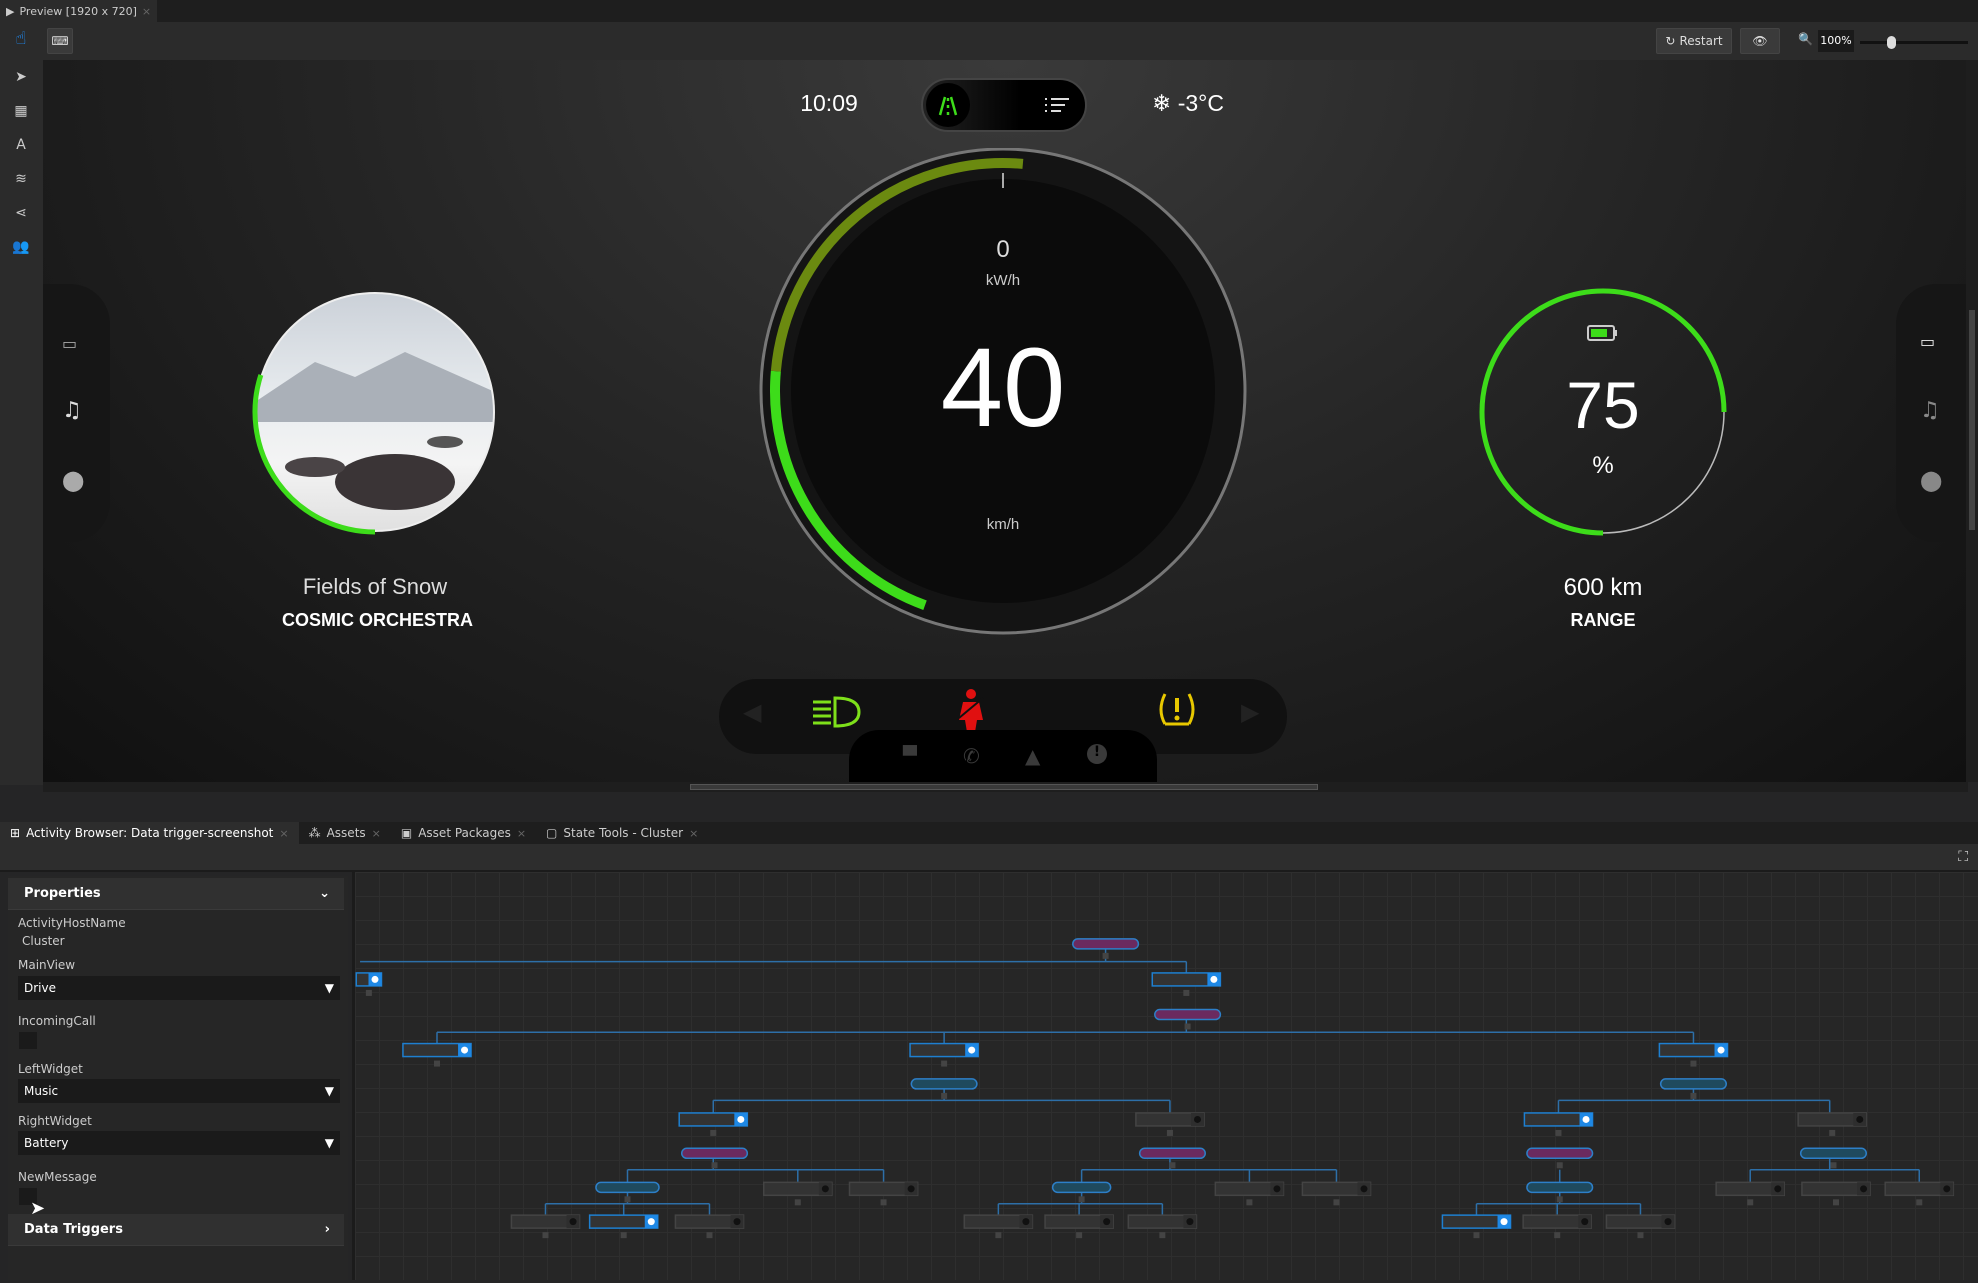 The image size is (1978, 1283). I want to click on range-value: 600 km, so click(1603, 587).